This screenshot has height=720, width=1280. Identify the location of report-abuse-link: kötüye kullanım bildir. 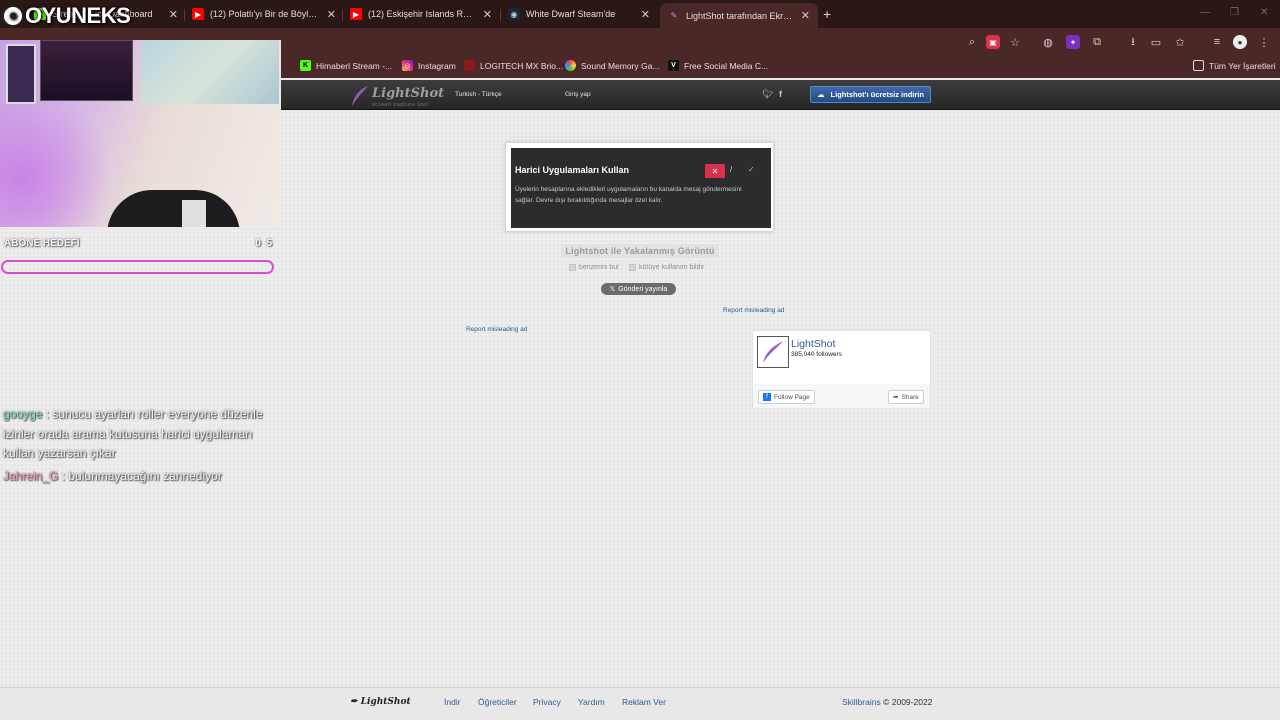
(666, 267).